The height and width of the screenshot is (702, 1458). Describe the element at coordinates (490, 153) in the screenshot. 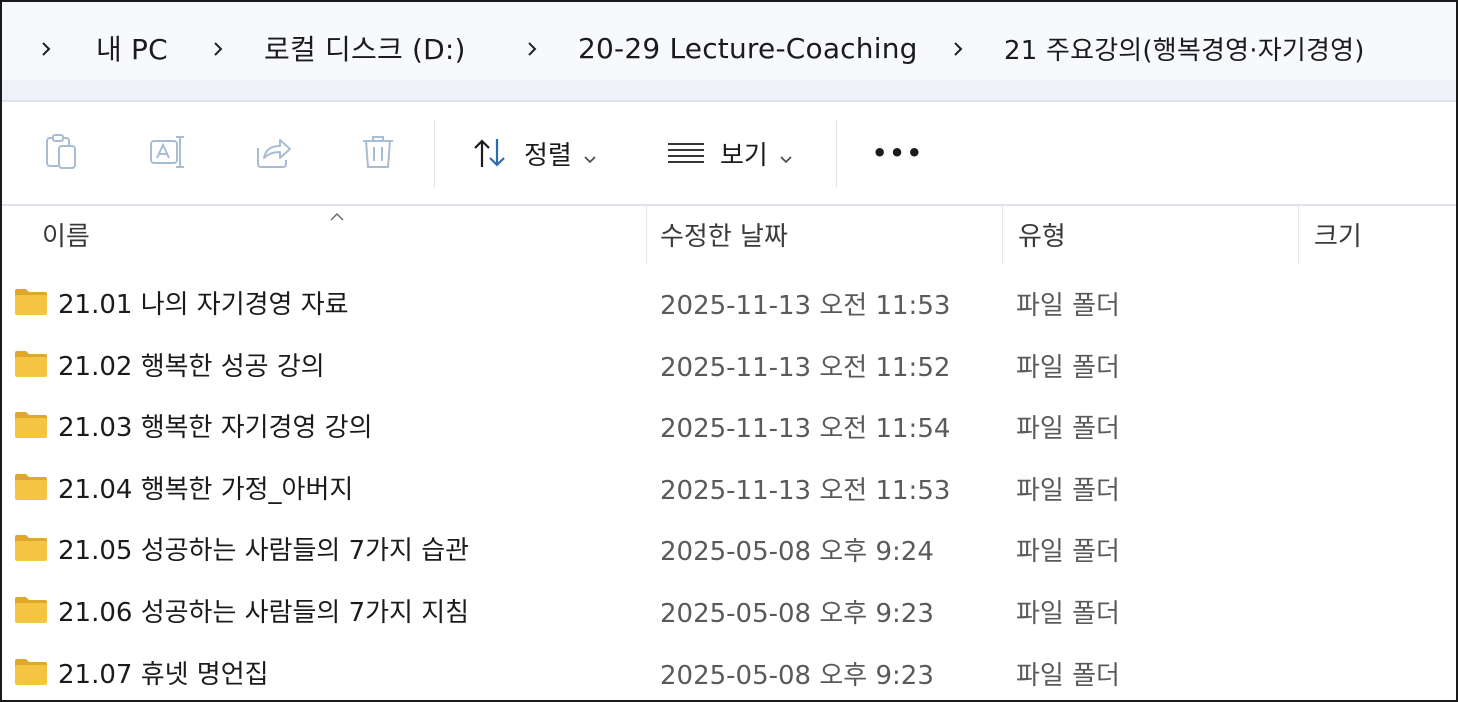

I see `sort-arrows-icon` at that location.